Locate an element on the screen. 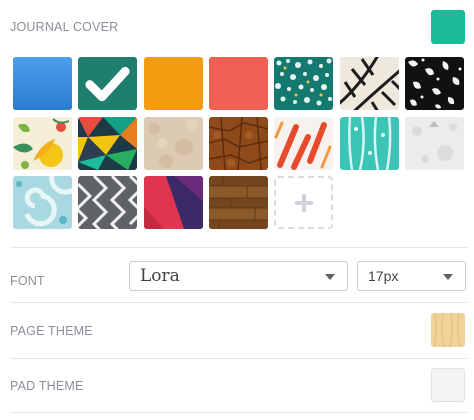 This screenshot has width=474, height=420. cover-swatch-blue is located at coordinates (42, 83).